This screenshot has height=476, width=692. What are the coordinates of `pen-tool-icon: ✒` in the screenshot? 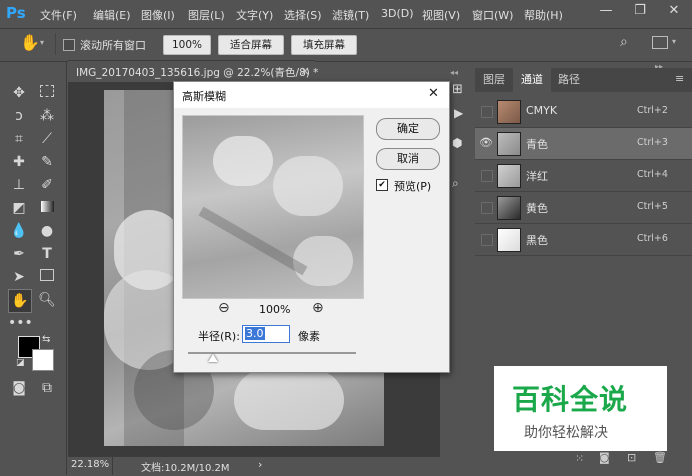 It's located at (19, 254).